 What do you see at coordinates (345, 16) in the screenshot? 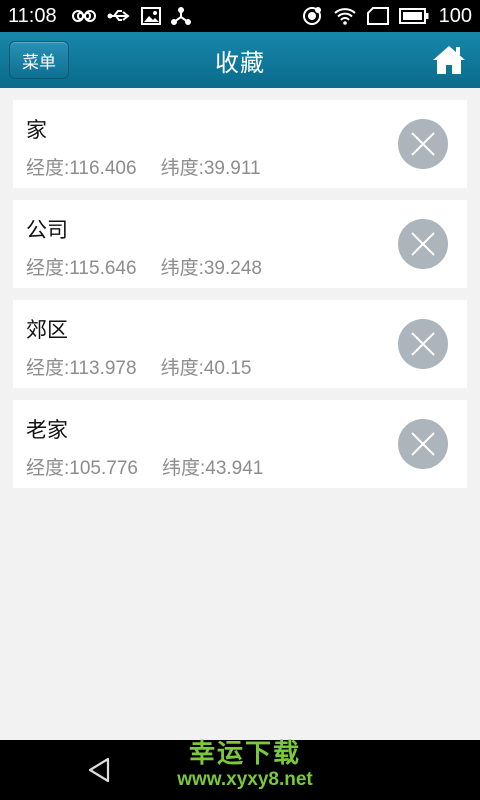
I see `wifi-icon` at bounding box center [345, 16].